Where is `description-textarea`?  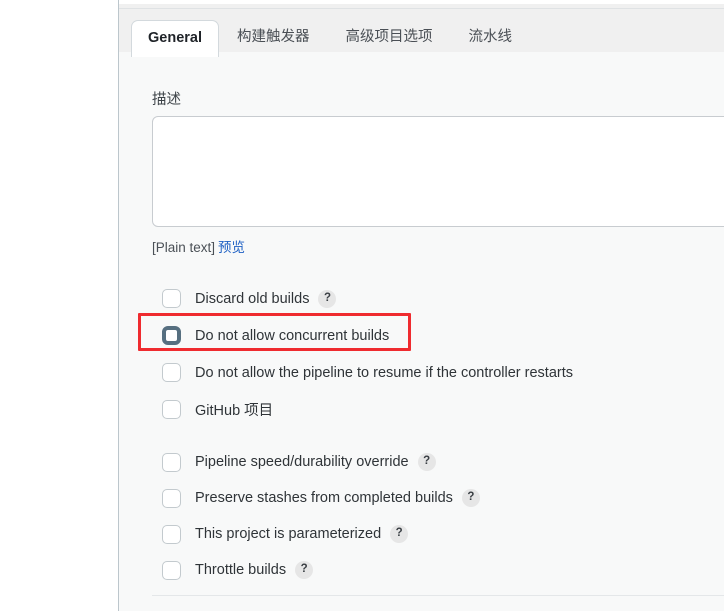 description-textarea is located at coordinates (438, 171).